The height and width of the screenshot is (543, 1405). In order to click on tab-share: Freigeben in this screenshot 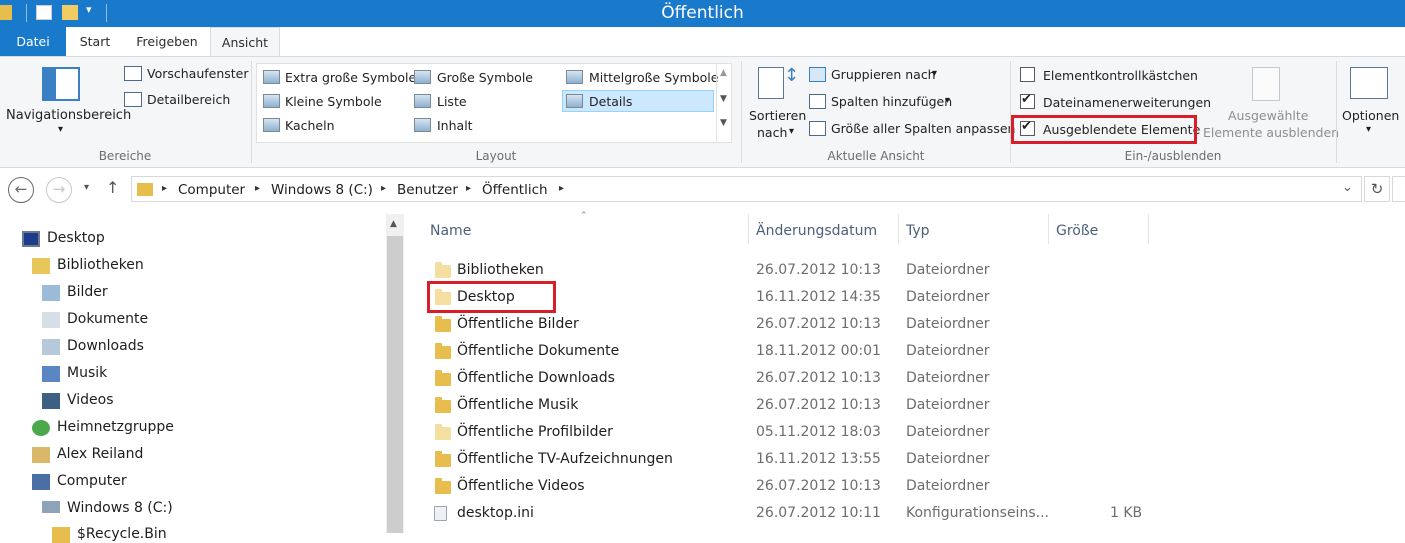, I will do `click(167, 41)`.